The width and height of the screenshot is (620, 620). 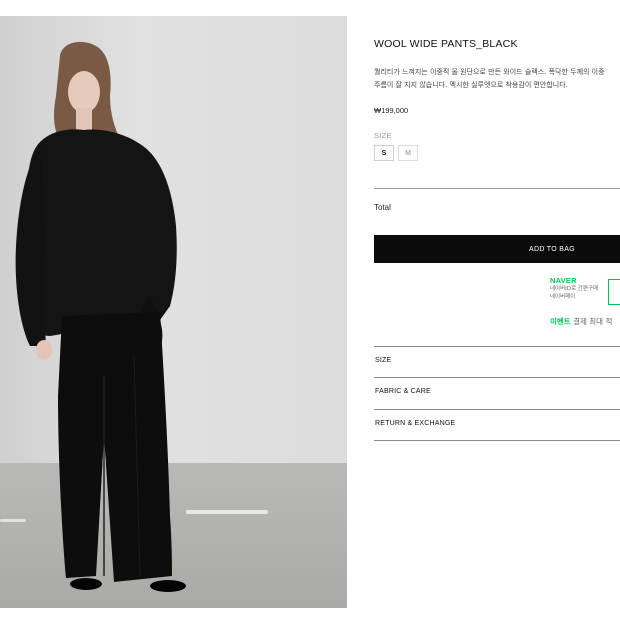 I want to click on size-option-s: S, so click(x=384, y=153).